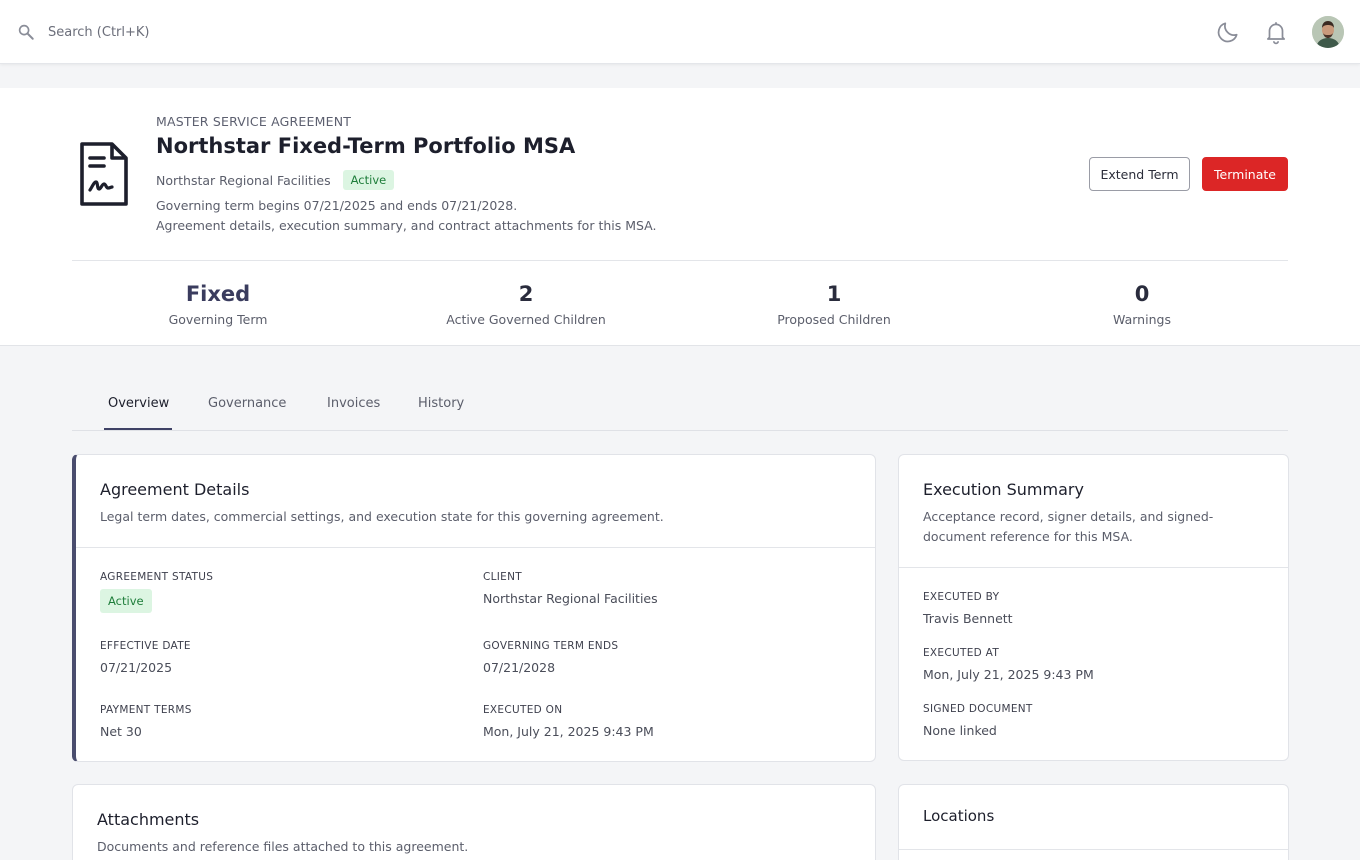  Describe the element at coordinates (353, 413) in the screenshot. I see `tab-invoices: Invoices` at that location.